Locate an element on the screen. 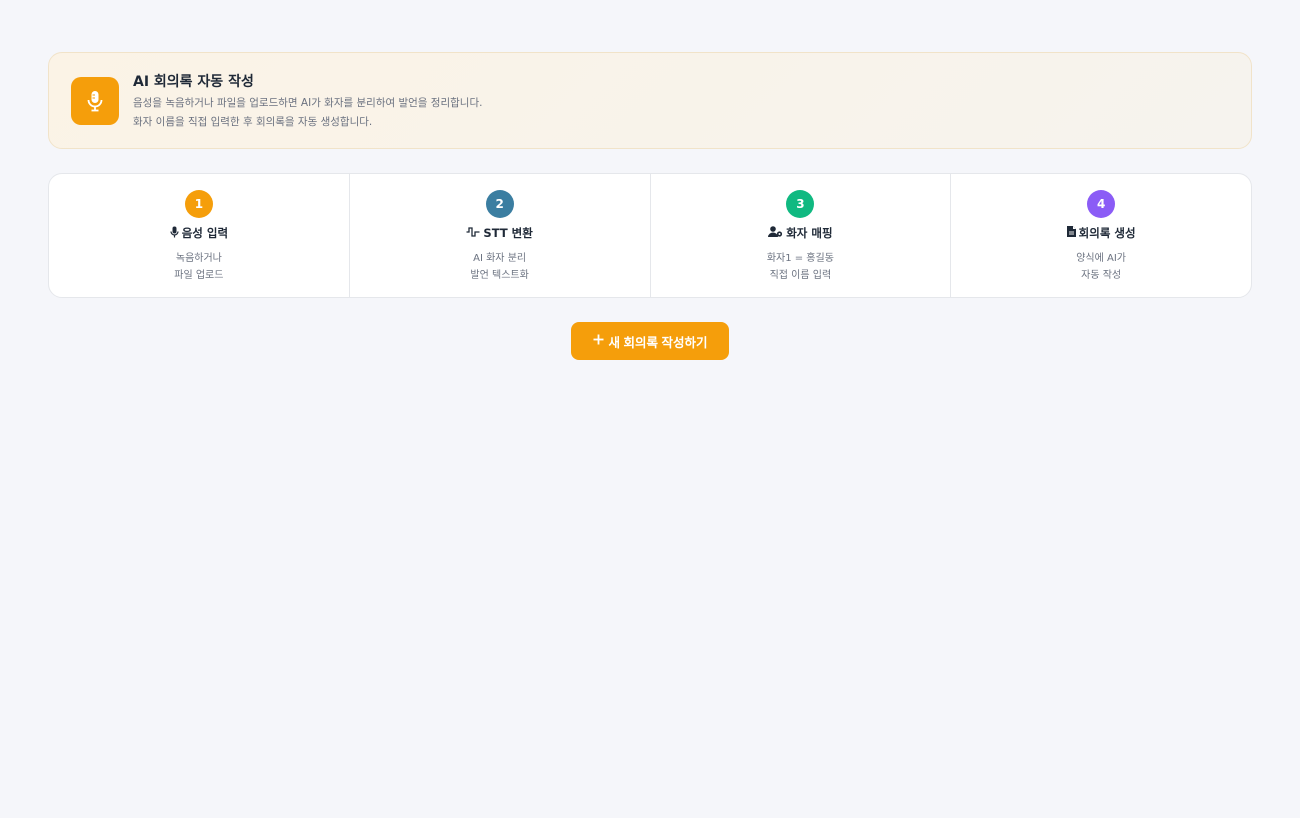 This screenshot has width=1300, height=818. step-title: 화자 매핑 is located at coordinates (801, 233).